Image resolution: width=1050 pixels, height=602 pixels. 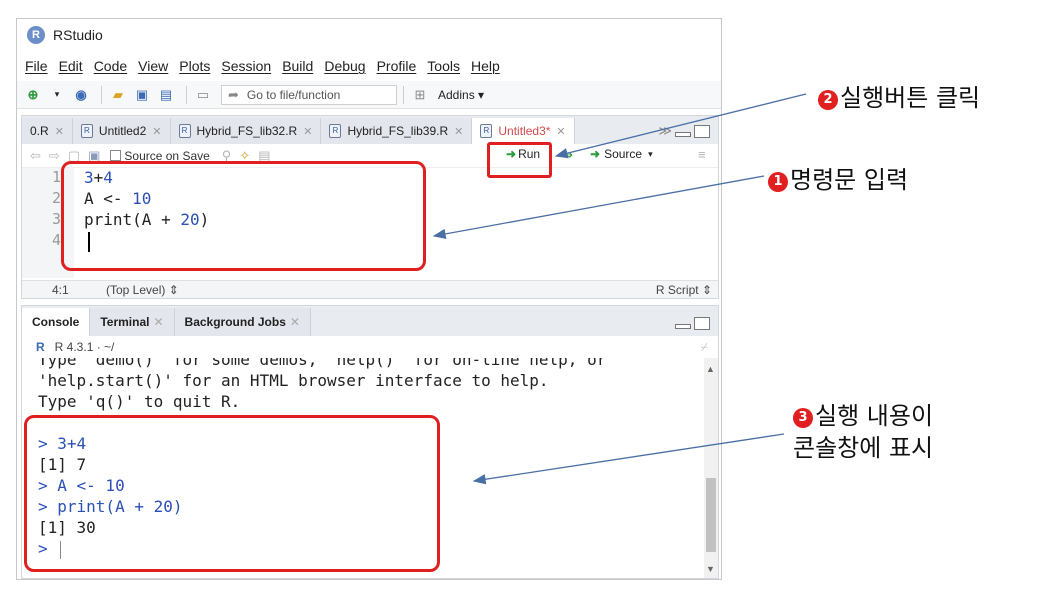 I want to click on file-type-selector: R Script ⇕, so click(x=684, y=290).